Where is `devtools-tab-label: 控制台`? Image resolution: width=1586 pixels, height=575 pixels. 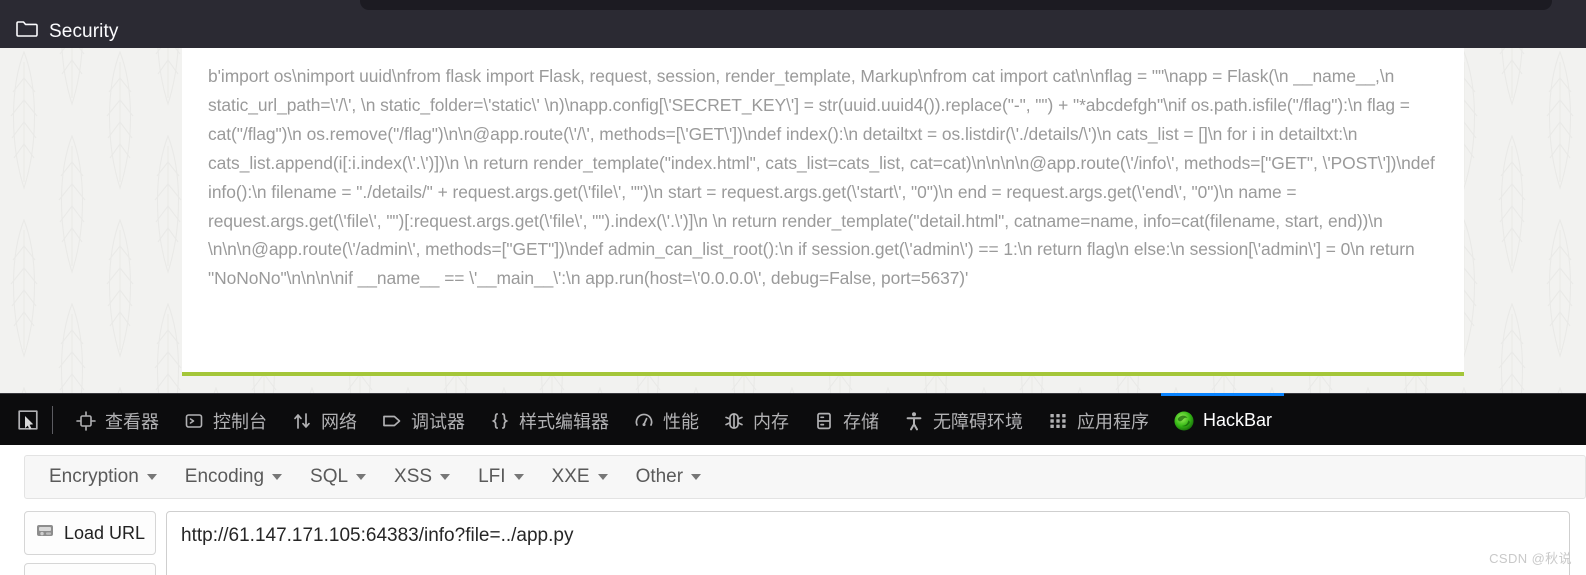 devtools-tab-label: 控制台 is located at coordinates (240, 421).